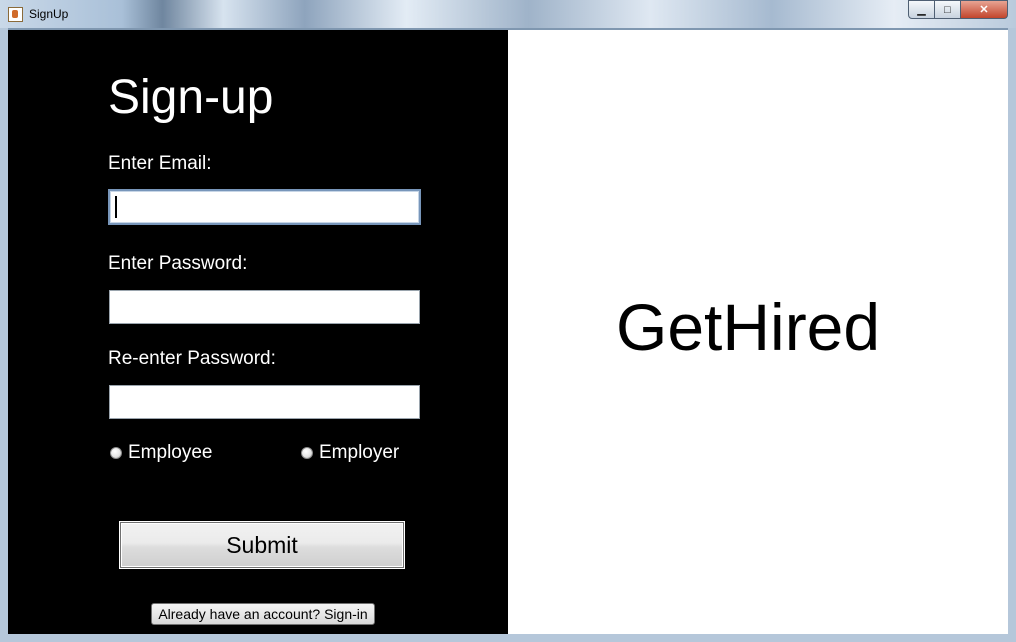  I want to click on window-frame-bottom, so click(508, 638).